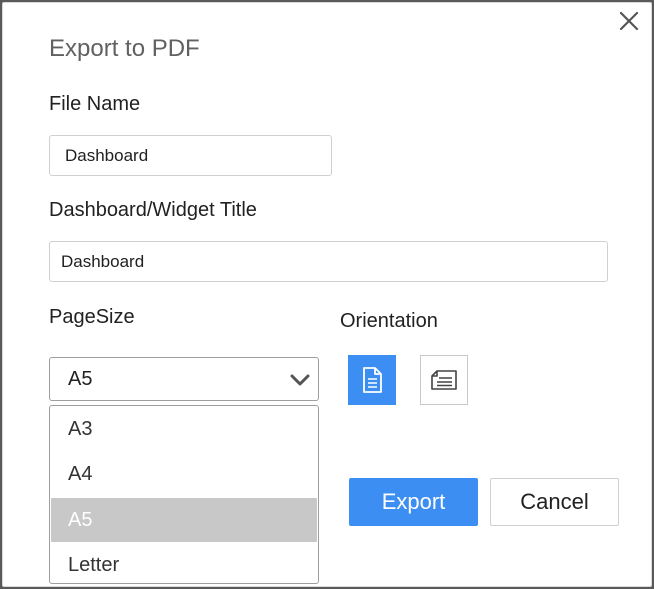  I want to click on orientation-label: Orientation, so click(389, 321).